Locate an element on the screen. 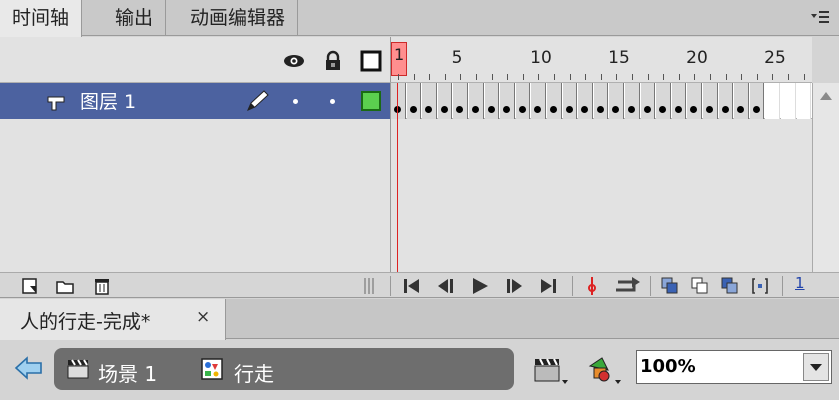  tab-output: 输出 is located at coordinates (135, 18).